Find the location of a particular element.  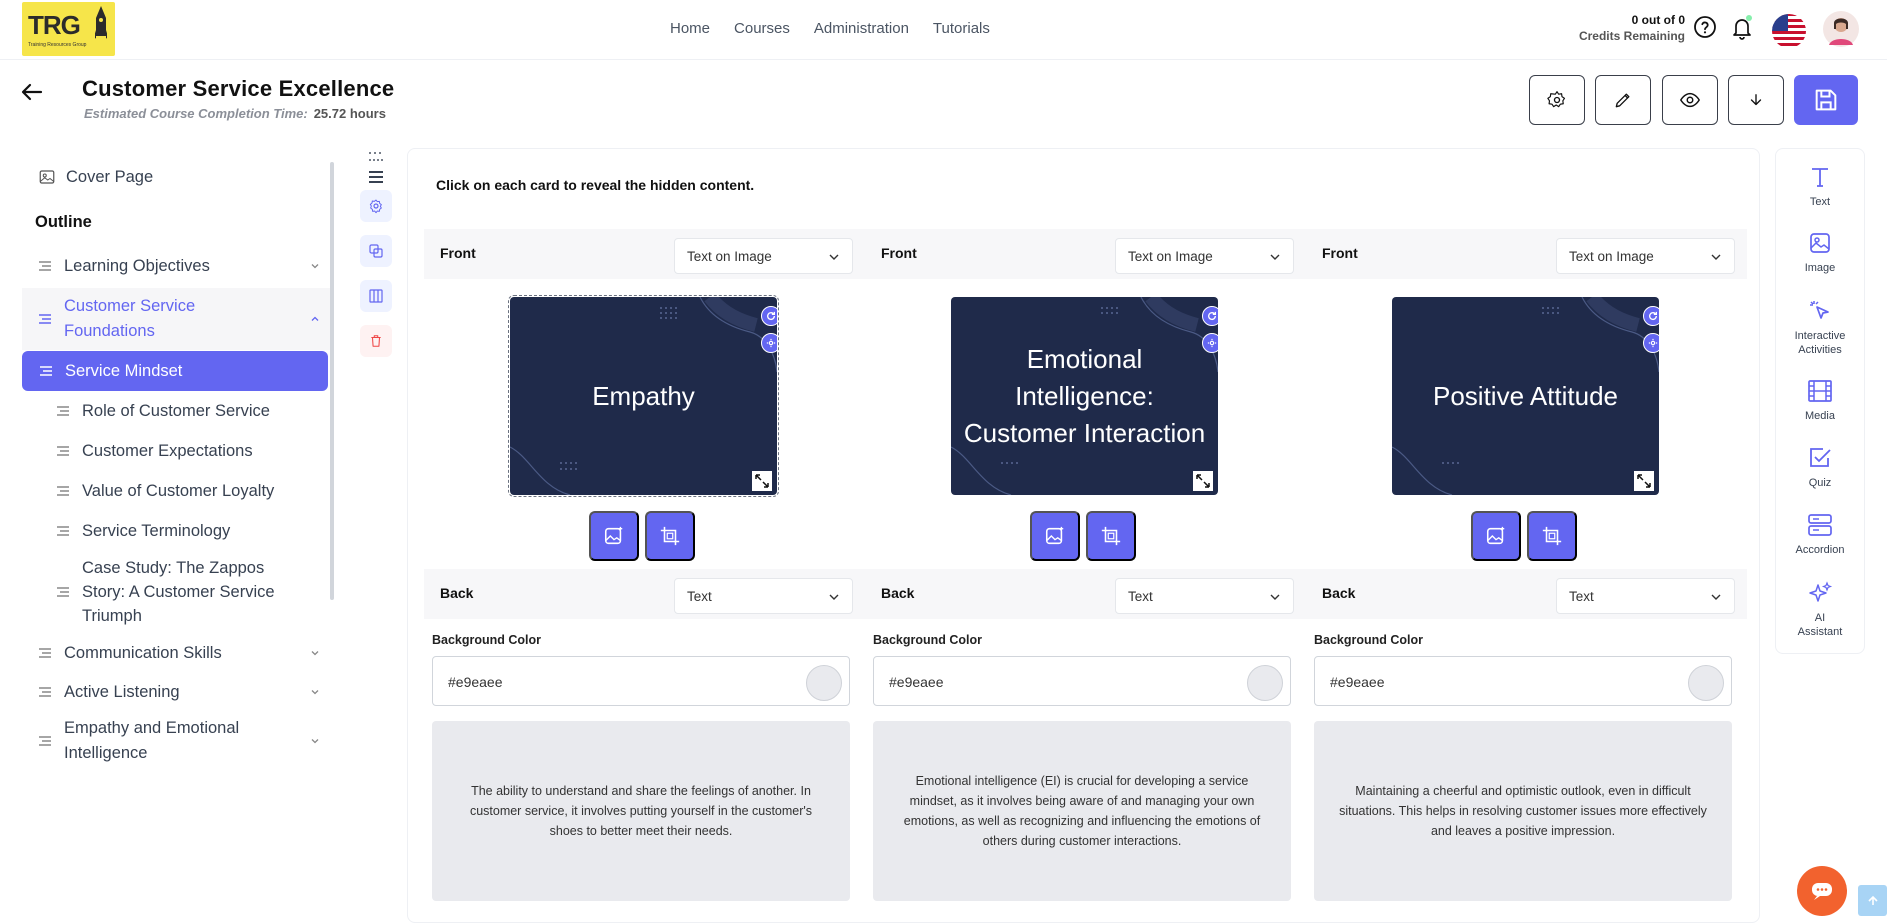

card-front-image: Empathy is located at coordinates (643, 396).